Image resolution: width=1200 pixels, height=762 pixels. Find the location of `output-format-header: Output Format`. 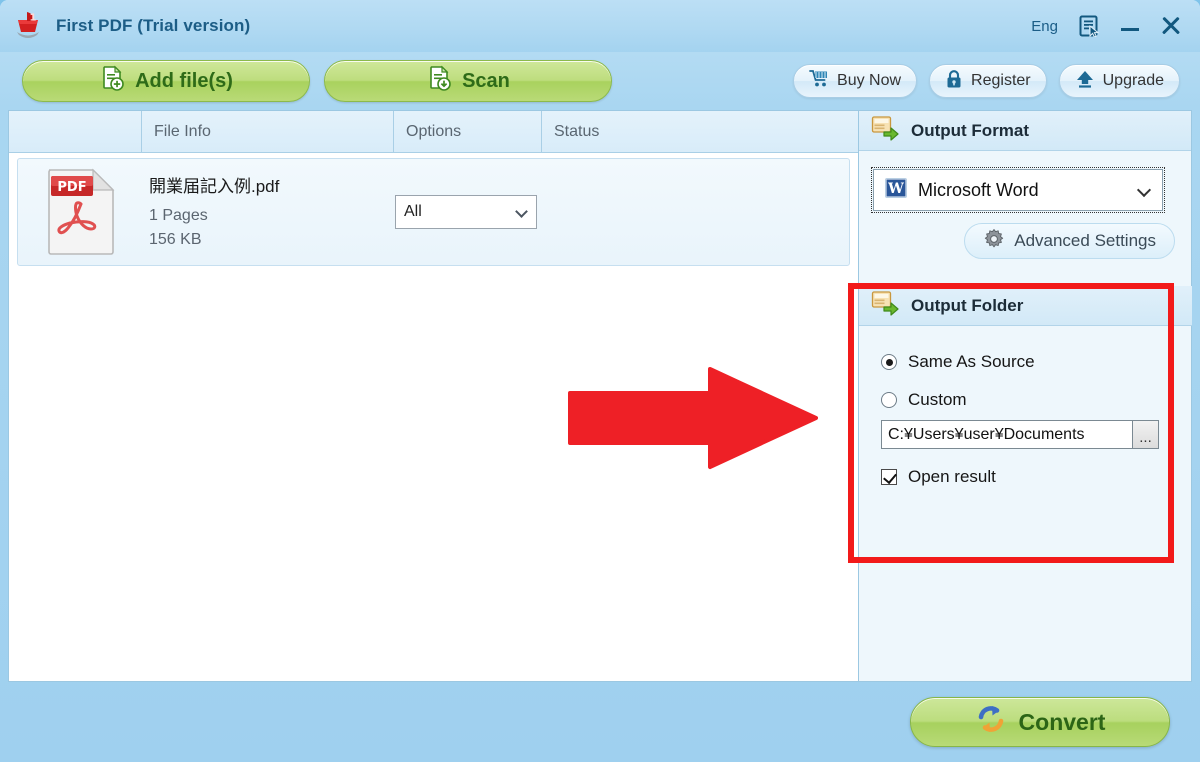

output-format-header: Output Format is located at coordinates (1025, 131).